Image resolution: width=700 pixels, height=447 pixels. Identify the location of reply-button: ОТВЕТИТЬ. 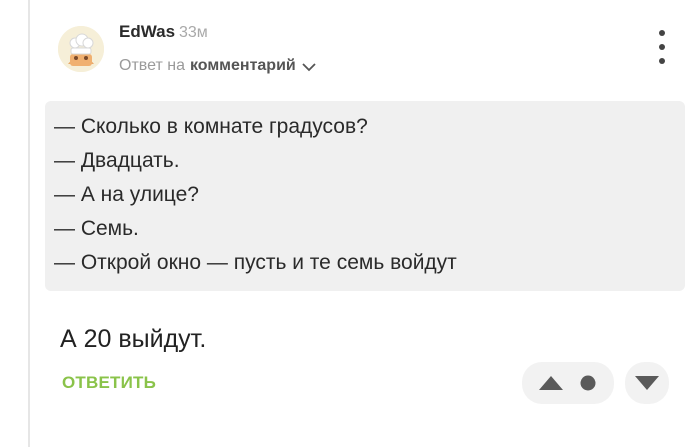
(109, 383).